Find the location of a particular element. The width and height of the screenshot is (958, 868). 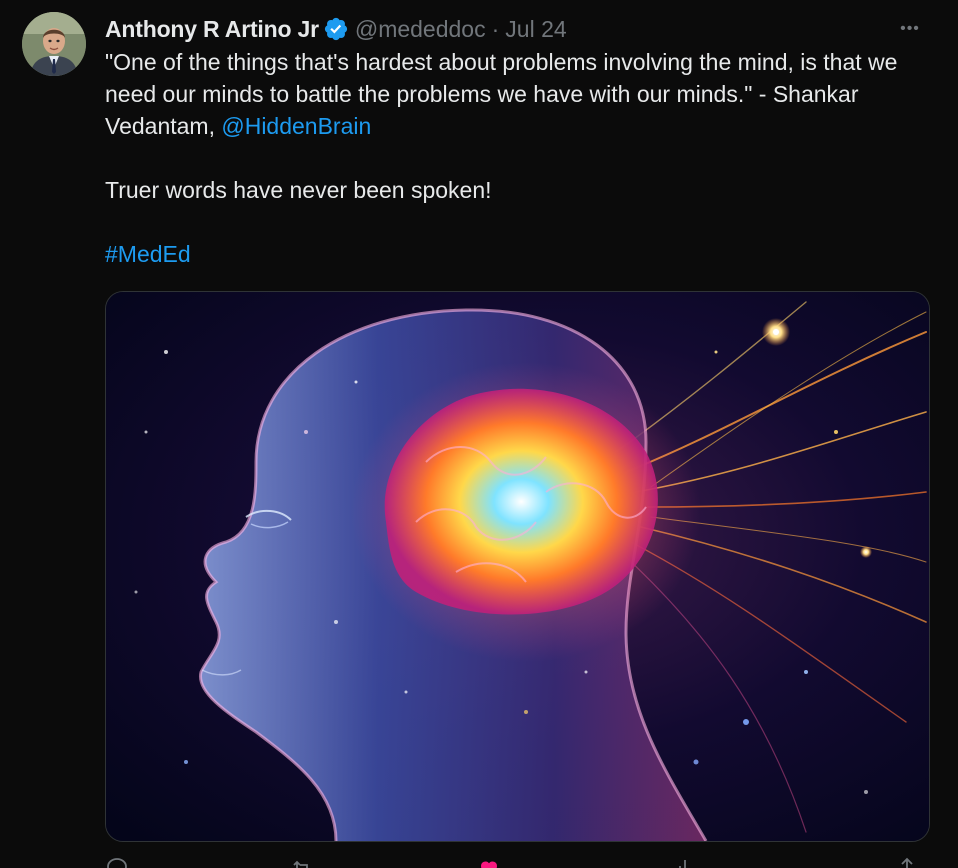

display-name: Anthony R Artino Jr is located at coordinates (212, 29).